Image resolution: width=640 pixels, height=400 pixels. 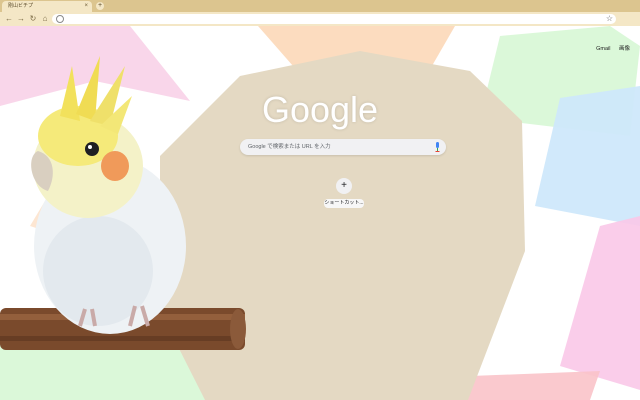 What do you see at coordinates (603, 49) in the screenshot?
I see `gmail-link: Gmail` at bounding box center [603, 49].